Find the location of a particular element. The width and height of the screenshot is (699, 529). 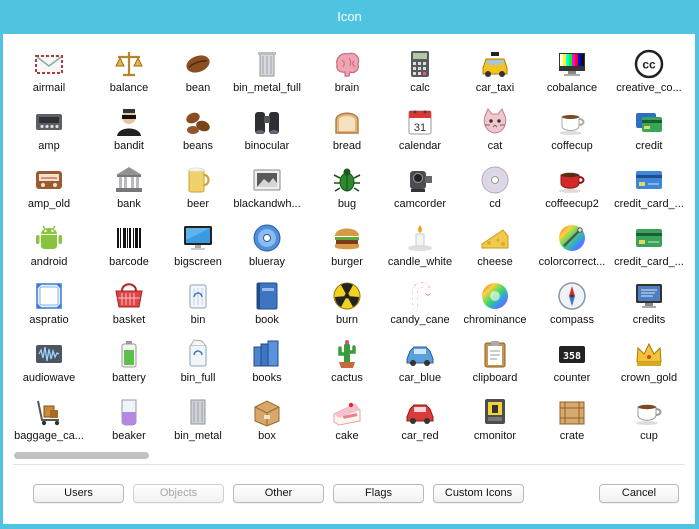

flags-button: Flags is located at coordinates (378, 493).